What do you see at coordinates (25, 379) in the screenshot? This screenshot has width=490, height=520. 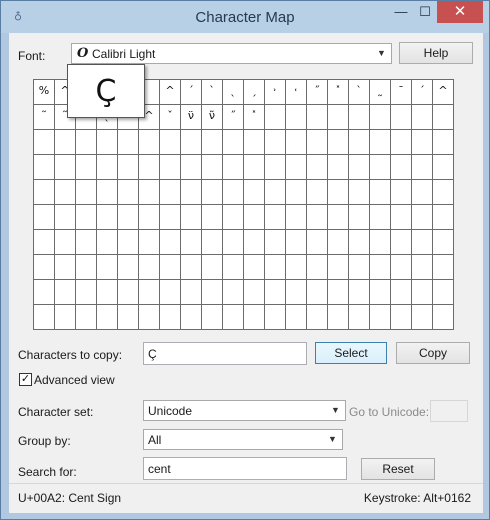 I see `advanced-view-checkbox: ✓` at bounding box center [25, 379].